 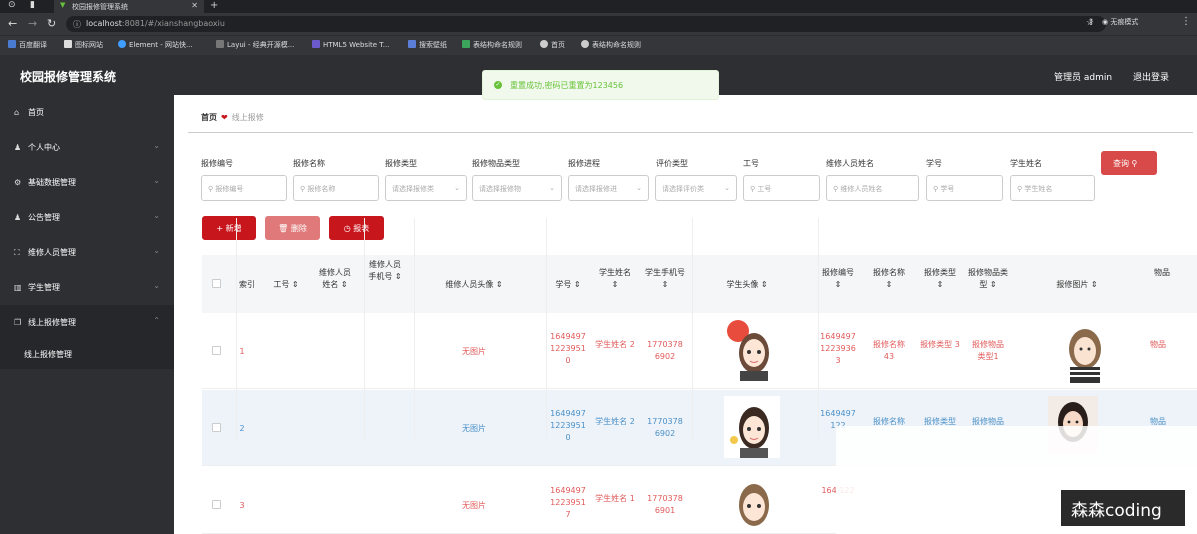 I want to click on sidebar-item-profile: ♟ 个人中心 ⌄, so click(x=87, y=147).